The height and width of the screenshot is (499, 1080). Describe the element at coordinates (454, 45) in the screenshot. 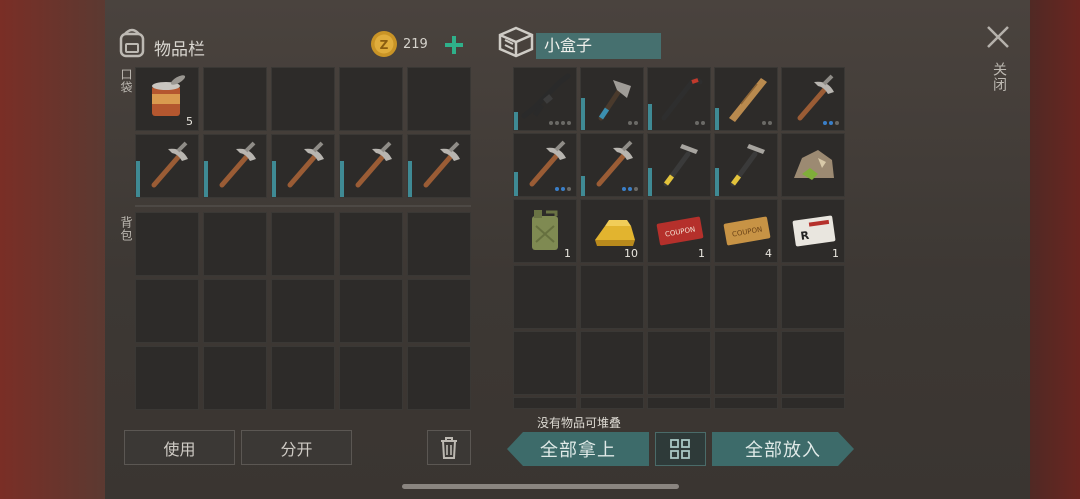

I see `add-coins-button` at that location.